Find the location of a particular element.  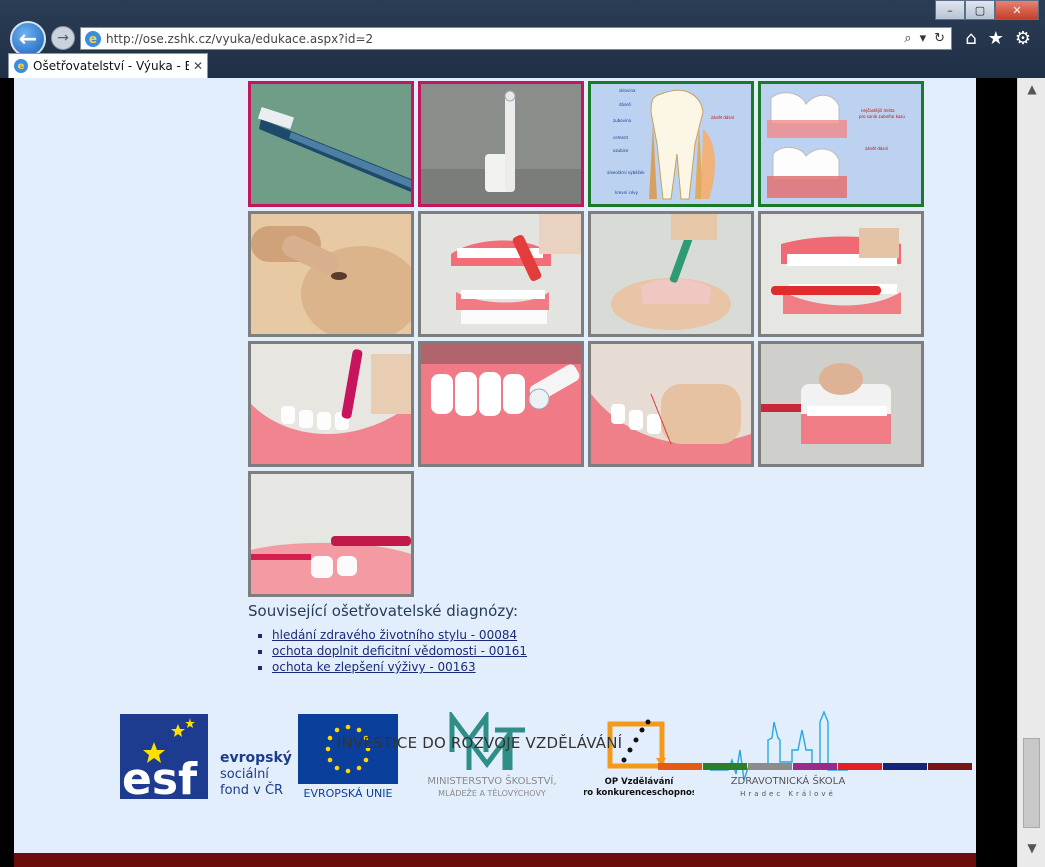

interdental-brush-photo is located at coordinates (331, 404).